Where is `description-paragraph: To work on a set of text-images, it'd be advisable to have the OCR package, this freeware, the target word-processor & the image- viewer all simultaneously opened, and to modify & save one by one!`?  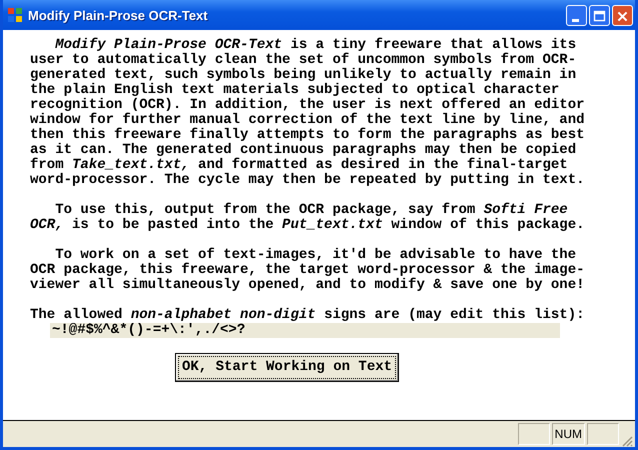
description-paragraph: To work on a set of text-images, it'd be advisable to have the OCR package, this freeware, the target word-processor & the image- viewer all simultaneously opened, and to modify & save one by one! is located at coordinates (308, 270).